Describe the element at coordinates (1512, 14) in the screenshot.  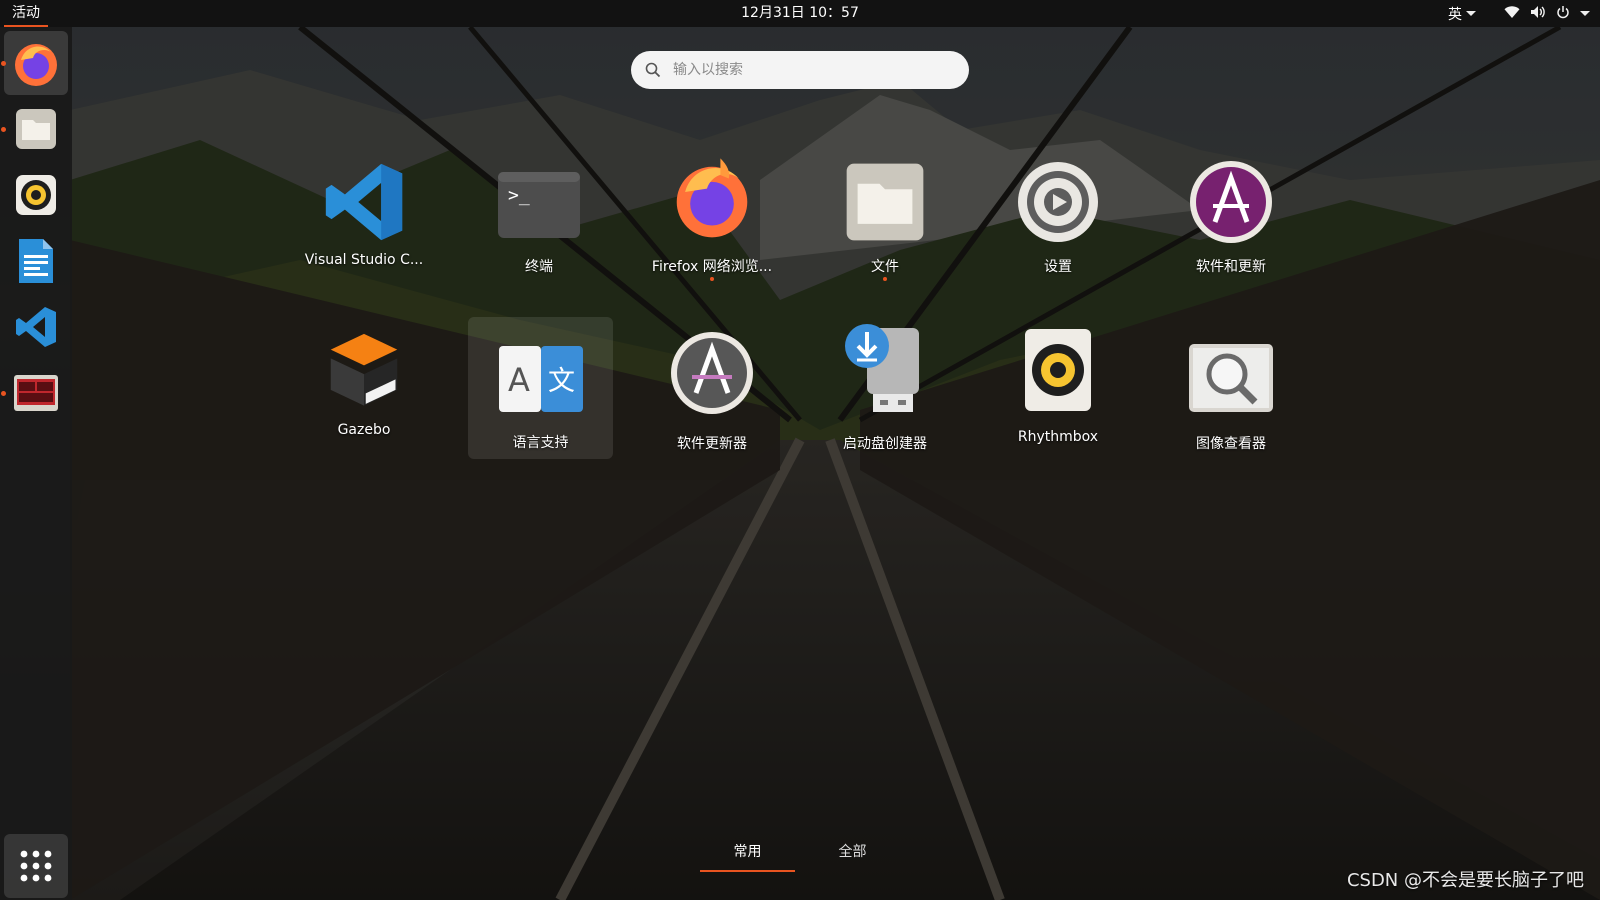
I see `wifi-icon` at that location.